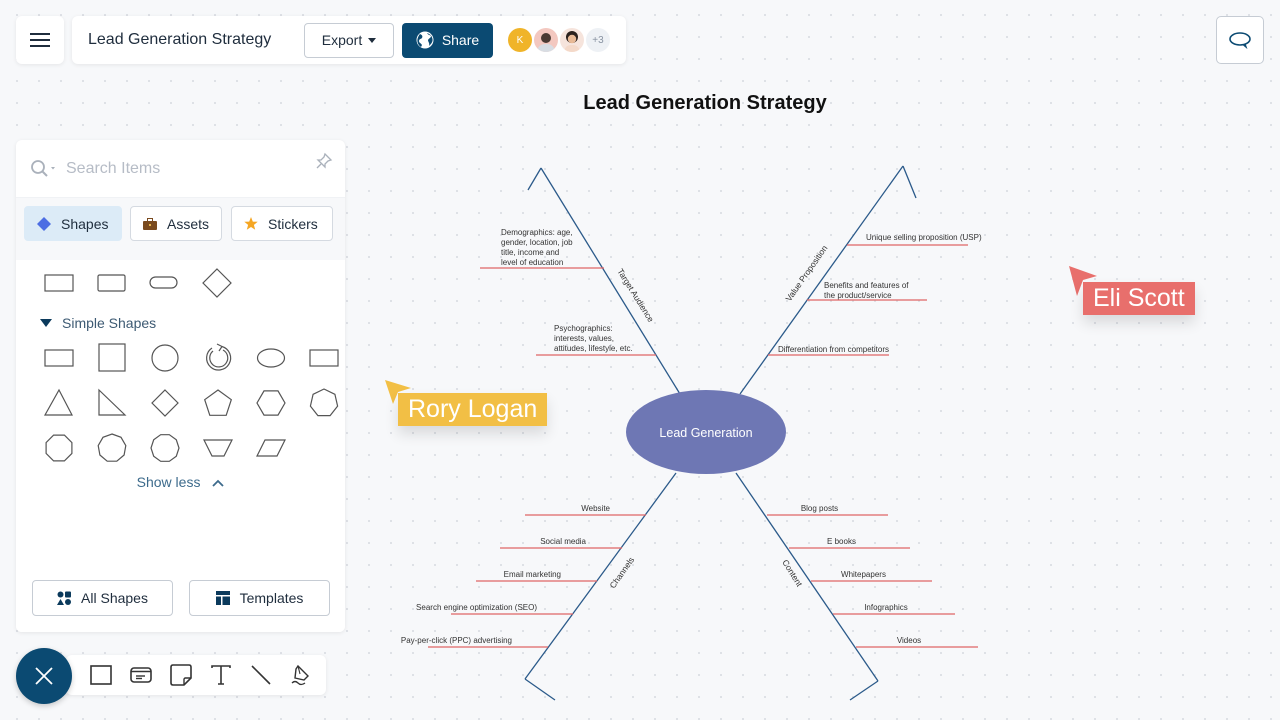  What do you see at coordinates (886, 607) in the screenshot?
I see `rib-label: Infographics` at bounding box center [886, 607].